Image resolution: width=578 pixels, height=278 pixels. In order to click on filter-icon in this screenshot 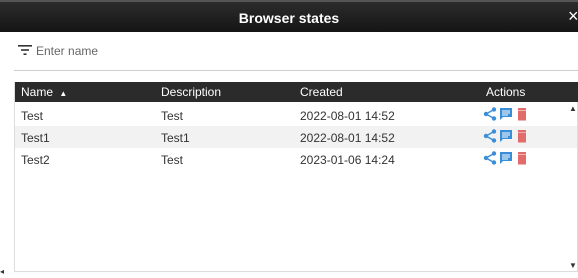, I will do `click(25, 50)`.